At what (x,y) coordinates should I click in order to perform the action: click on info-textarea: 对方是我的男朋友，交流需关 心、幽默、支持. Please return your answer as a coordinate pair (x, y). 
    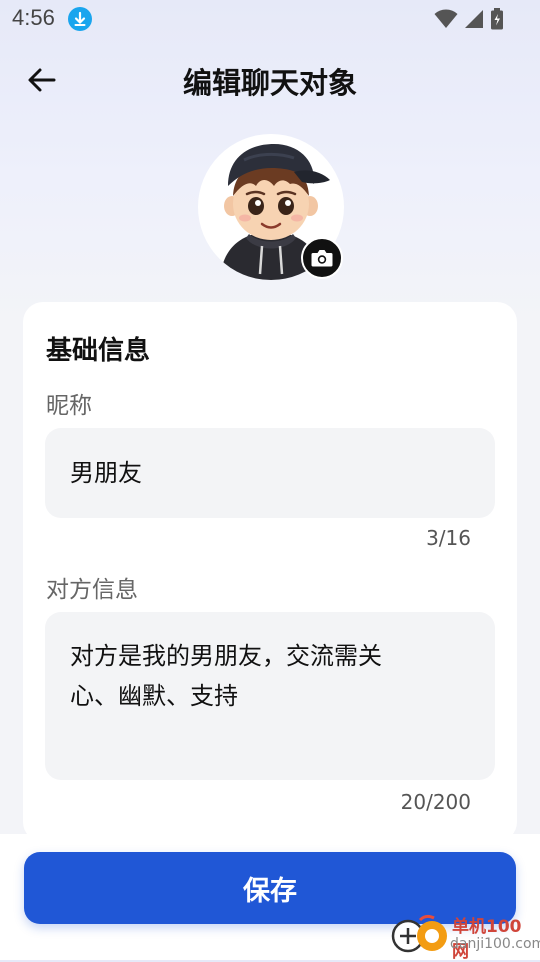
    Looking at the image, I should click on (270, 696).